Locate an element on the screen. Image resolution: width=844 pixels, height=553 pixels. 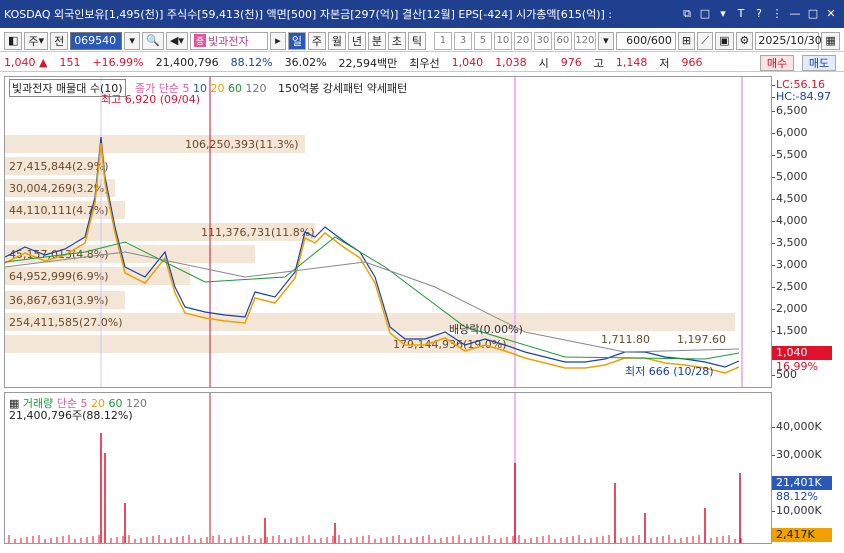
low-label: 저 is located at coordinates (664, 63).